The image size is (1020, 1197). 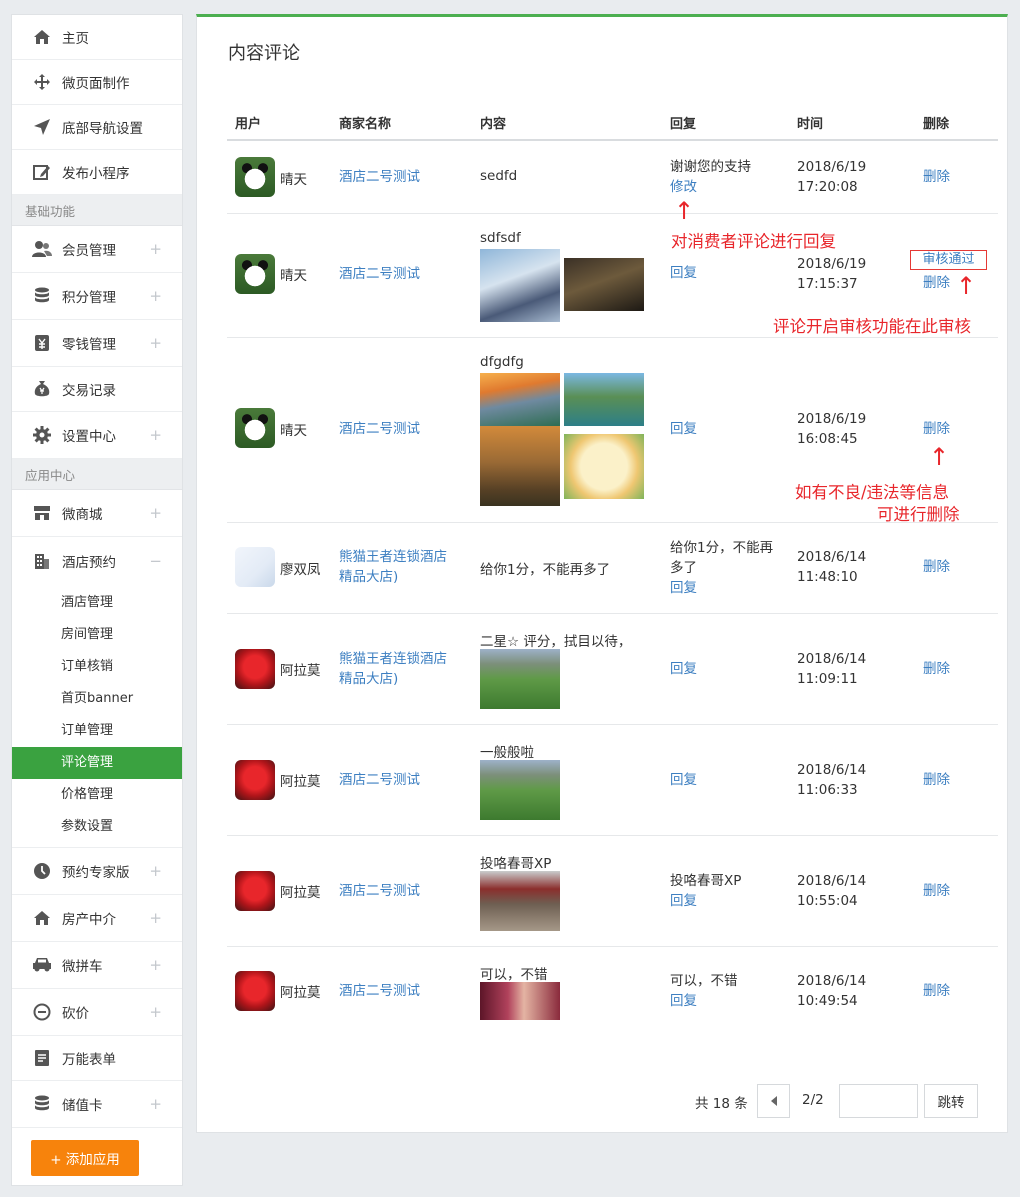 I want to click on sidebar-item-points: 积分管理 +, so click(x=97, y=296).